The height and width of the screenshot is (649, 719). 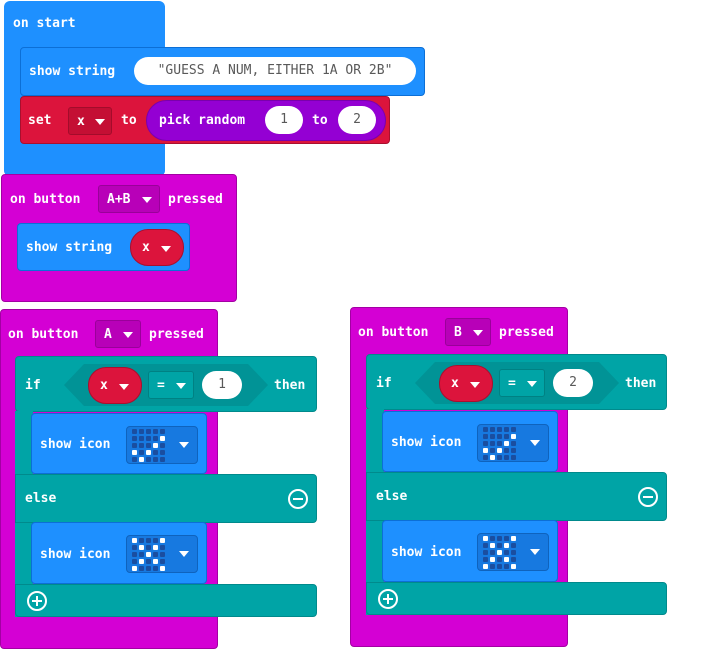 I want to click on to-label: to, so click(x=129, y=120).